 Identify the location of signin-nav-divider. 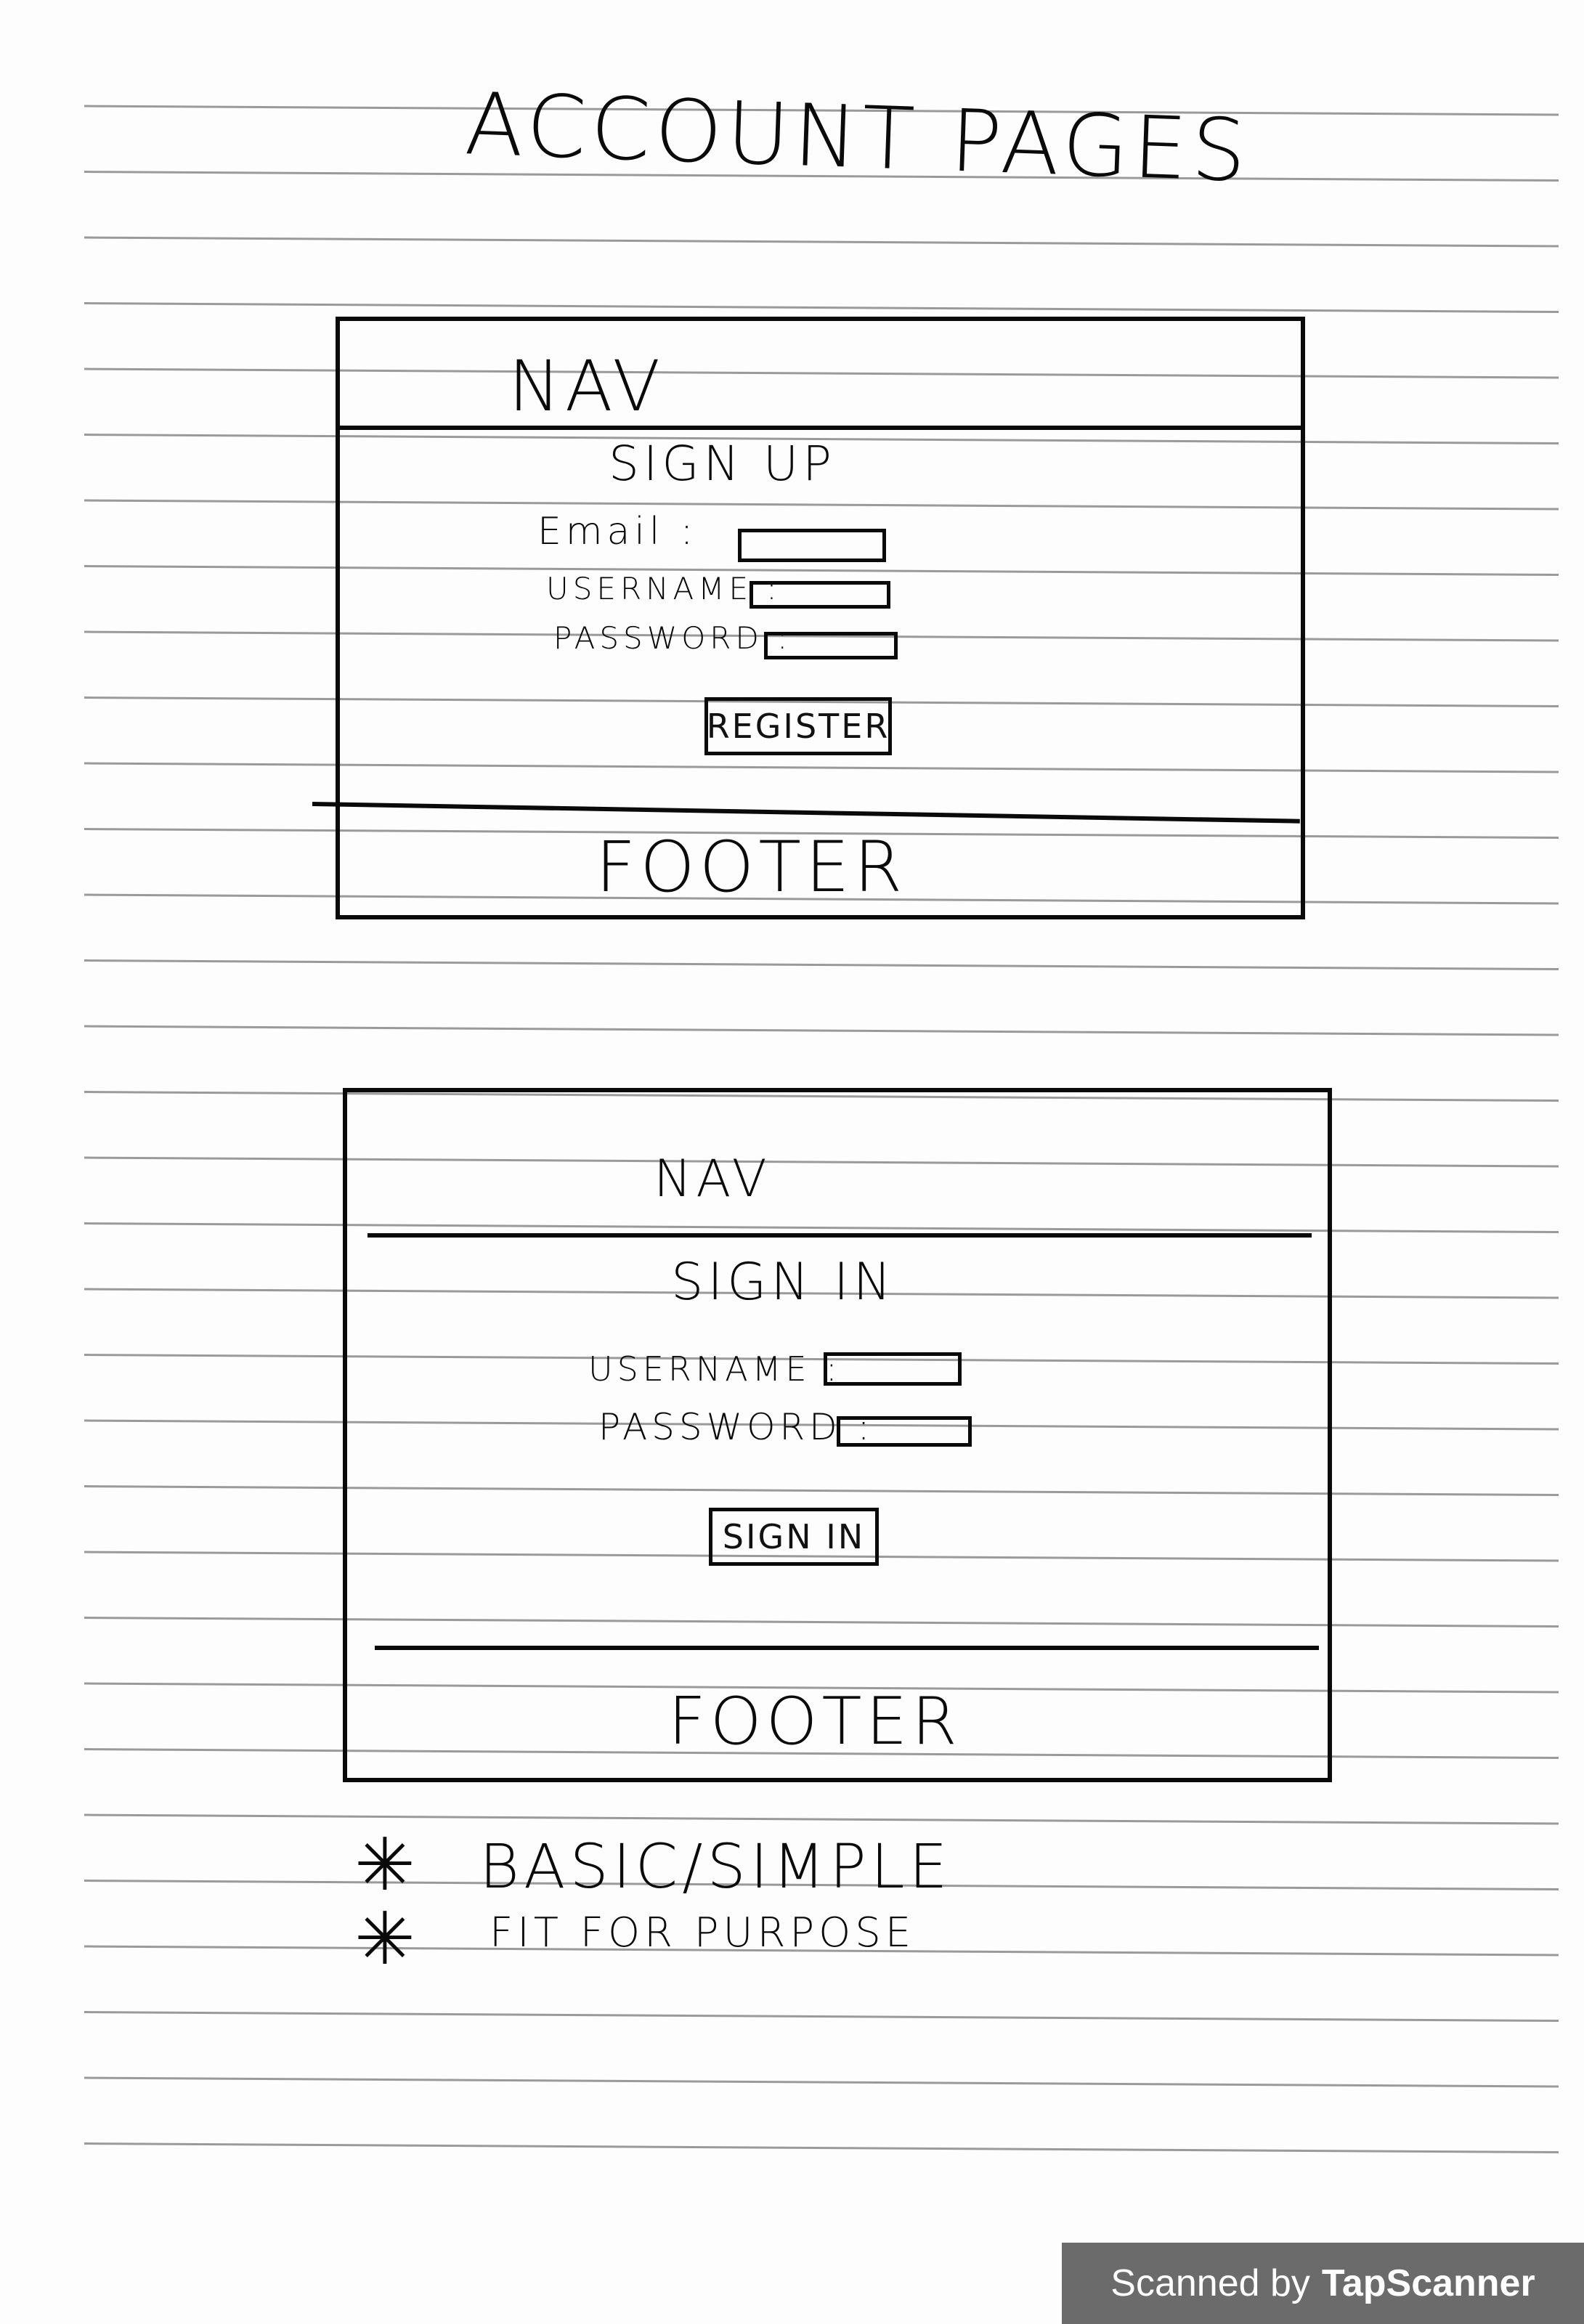
(840, 1235).